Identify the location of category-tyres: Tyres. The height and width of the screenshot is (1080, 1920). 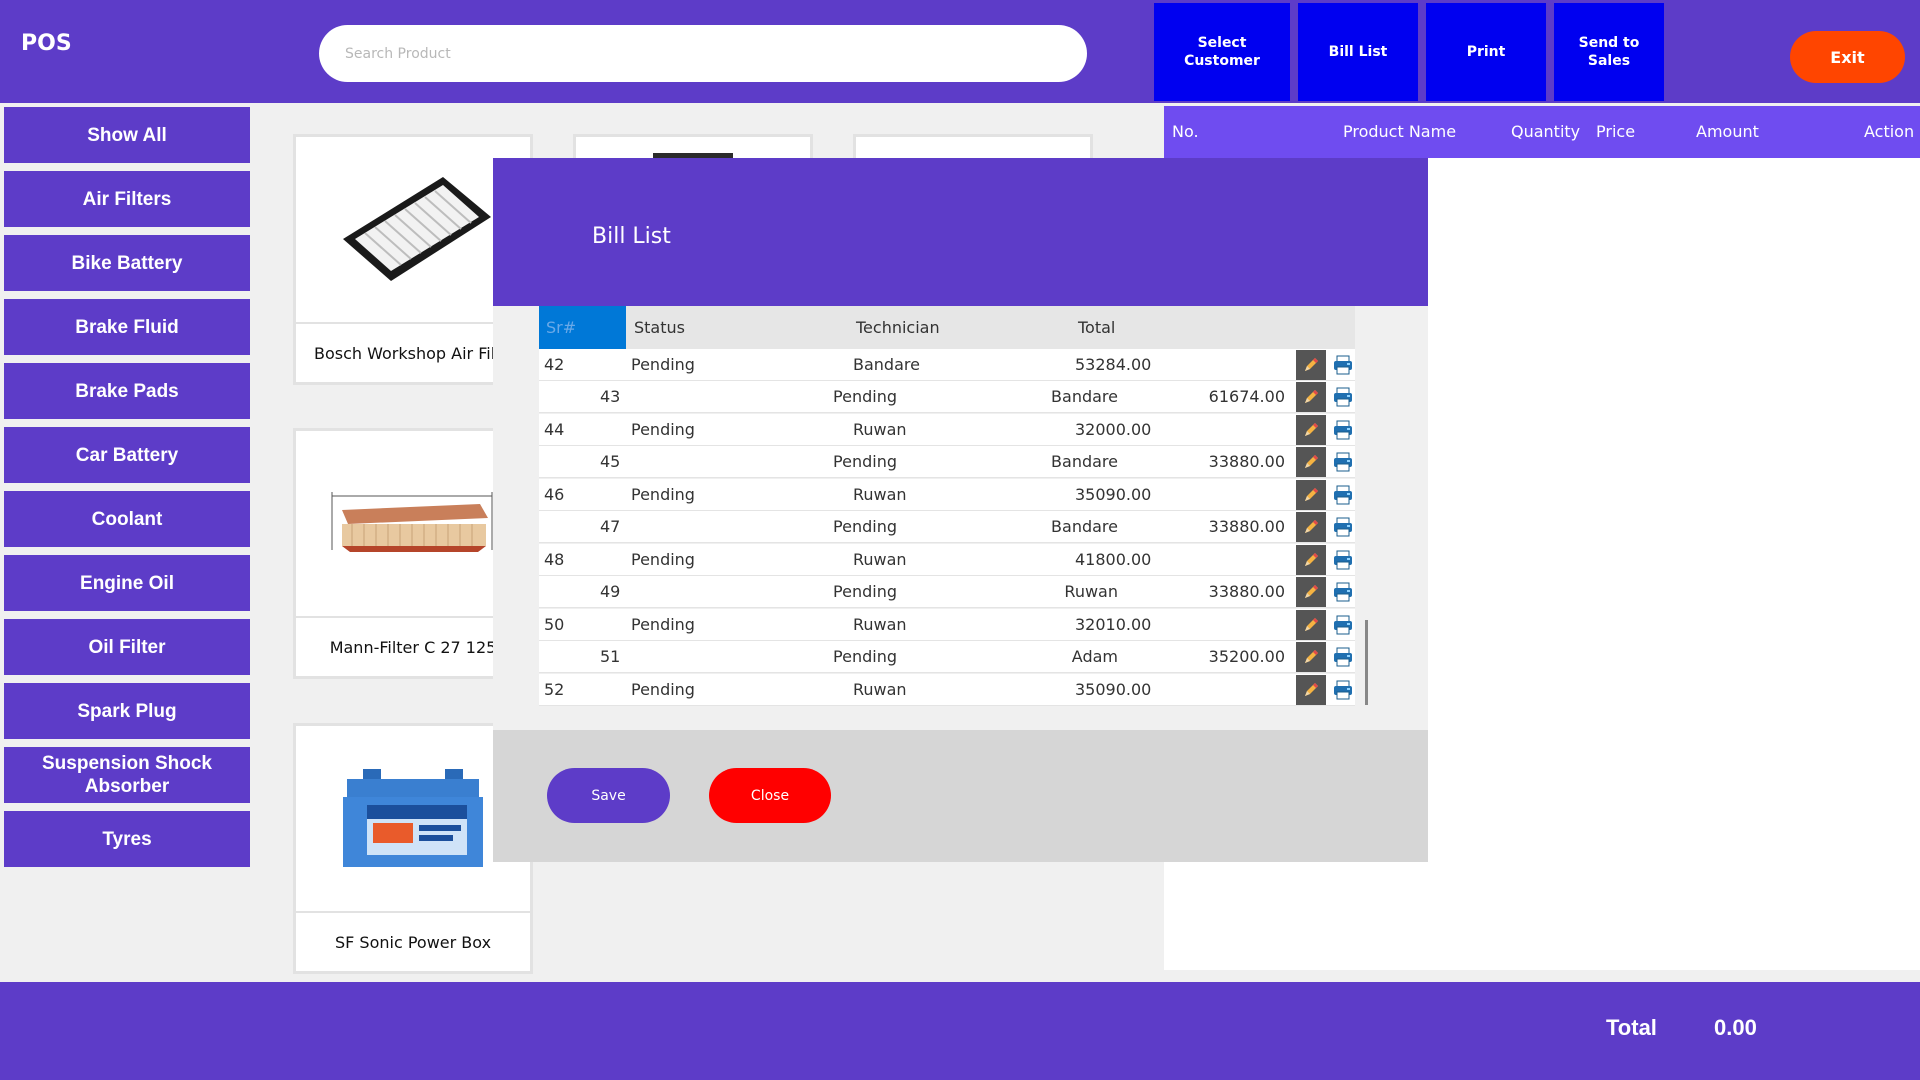
(127, 839).